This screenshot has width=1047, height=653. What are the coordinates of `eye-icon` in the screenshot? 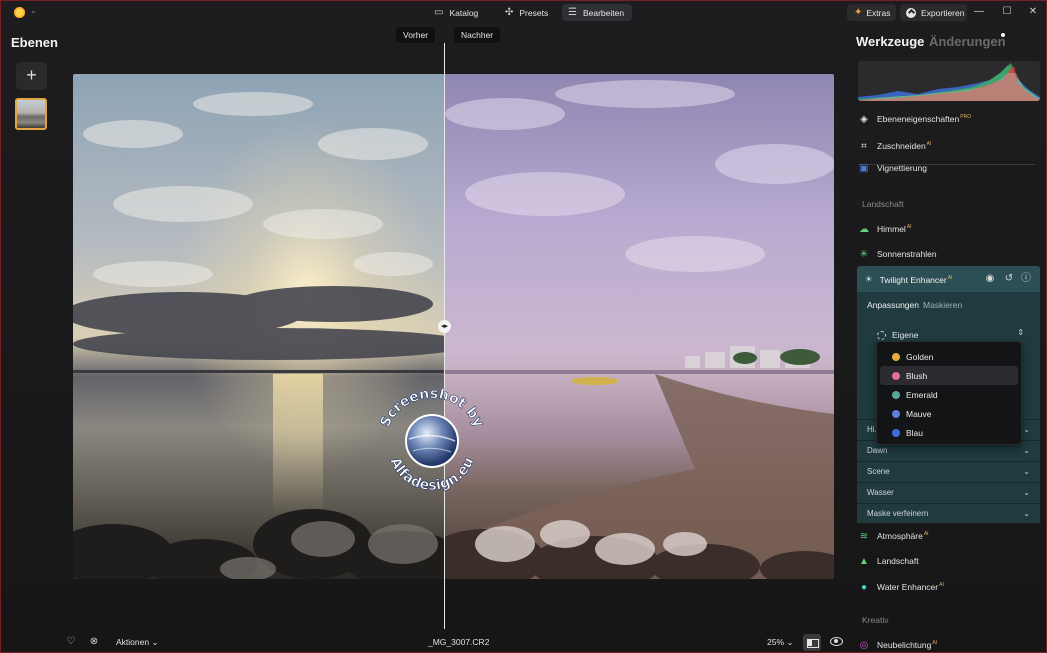 It's located at (836, 641).